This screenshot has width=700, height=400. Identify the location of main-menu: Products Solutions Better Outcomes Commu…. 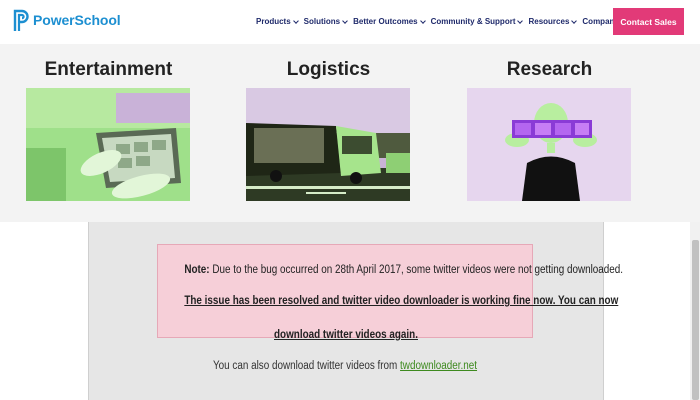
(442, 21).